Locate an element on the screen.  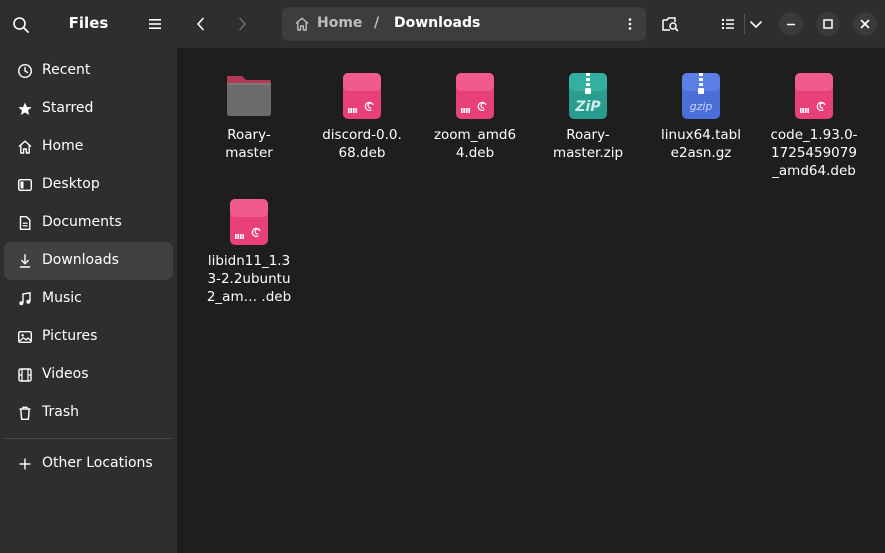
gzip-badge-text: gzip is located at coordinates (701, 106).